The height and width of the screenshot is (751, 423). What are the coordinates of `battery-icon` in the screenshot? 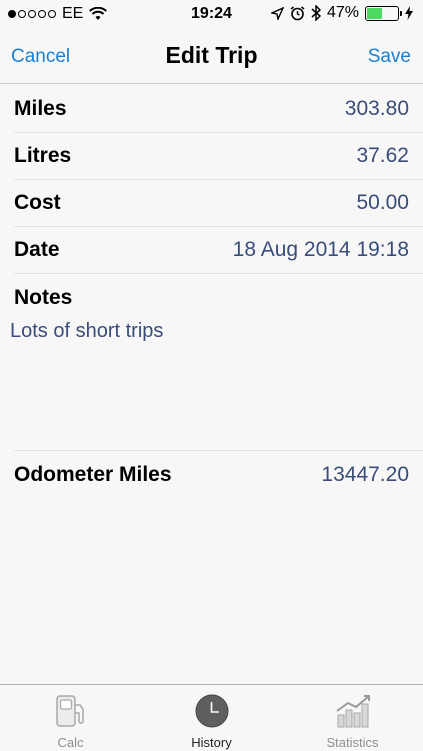 It's located at (383, 13).